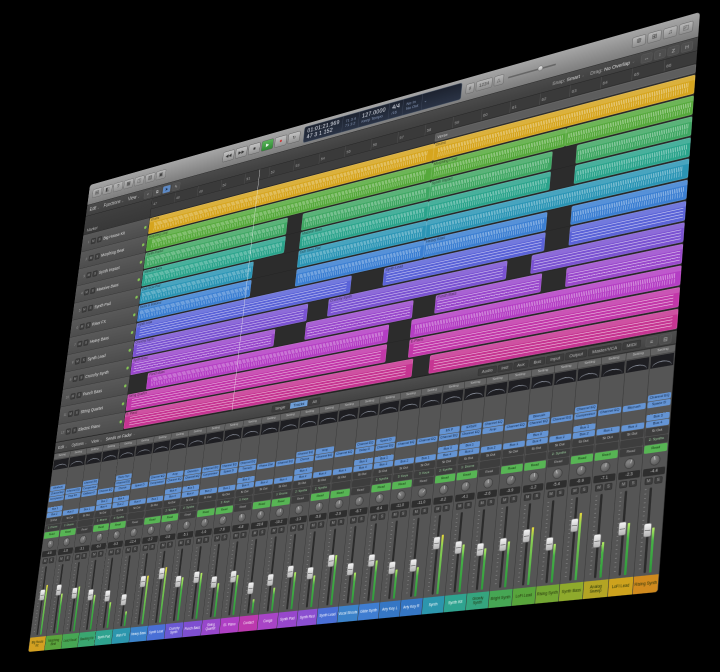  Describe the element at coordinates (652, 341) in the screenshot. I see `mixer-list-icon: ≡` at that location.